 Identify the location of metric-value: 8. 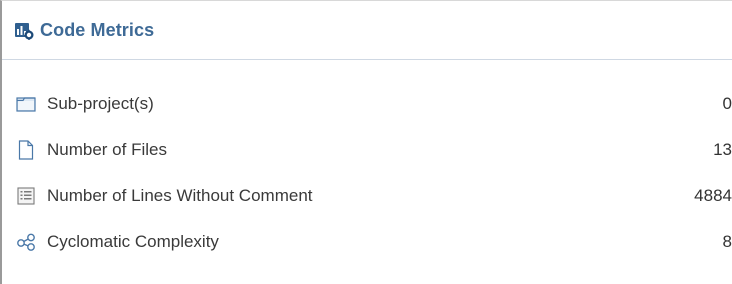
(727, 241).